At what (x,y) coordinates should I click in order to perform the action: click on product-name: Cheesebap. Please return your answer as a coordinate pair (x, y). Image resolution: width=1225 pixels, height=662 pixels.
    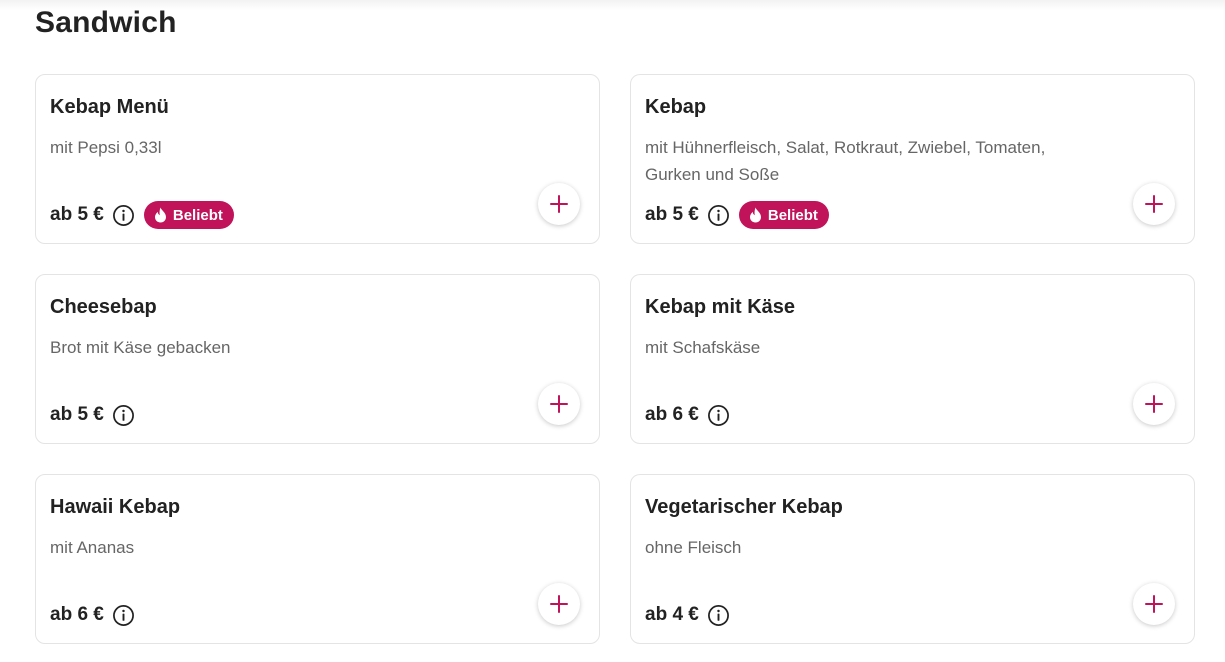
    Looking at the image, I should click on (103, 307).